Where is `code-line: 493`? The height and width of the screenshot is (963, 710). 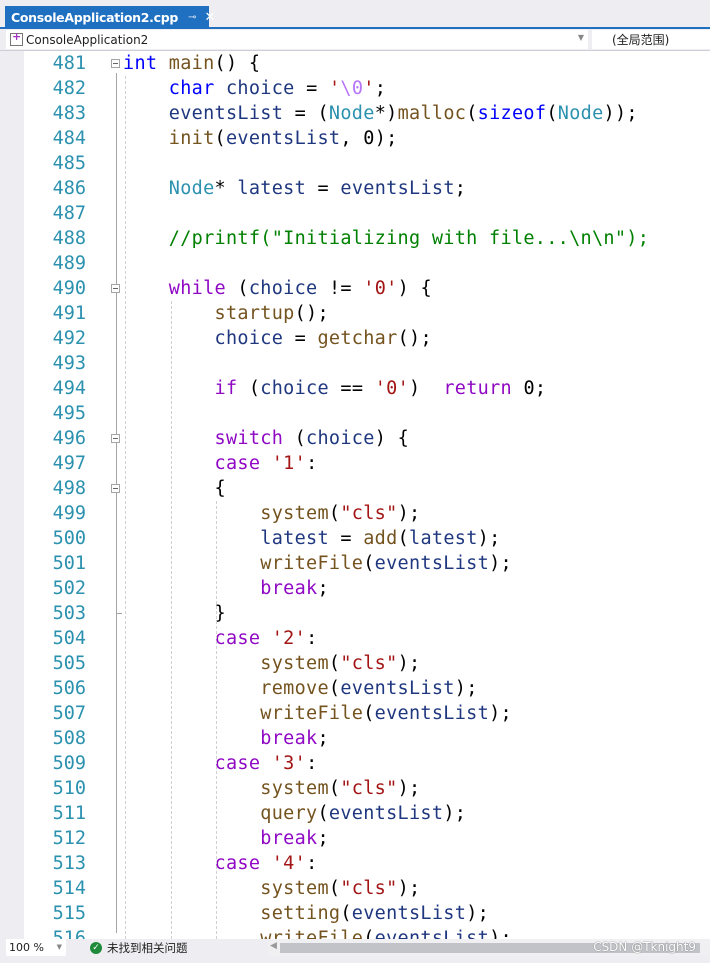
code-line: 493 is located at coordinates (355, 363).